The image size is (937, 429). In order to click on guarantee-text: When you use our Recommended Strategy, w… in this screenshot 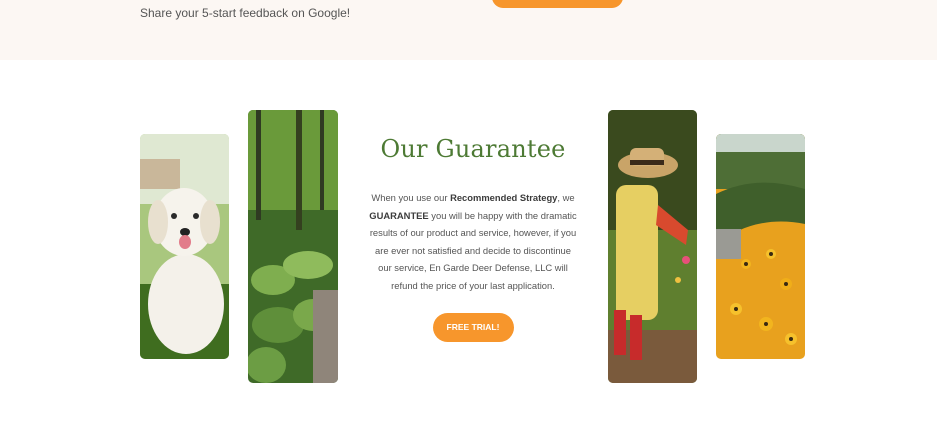, I will do `click(473, 242)`.